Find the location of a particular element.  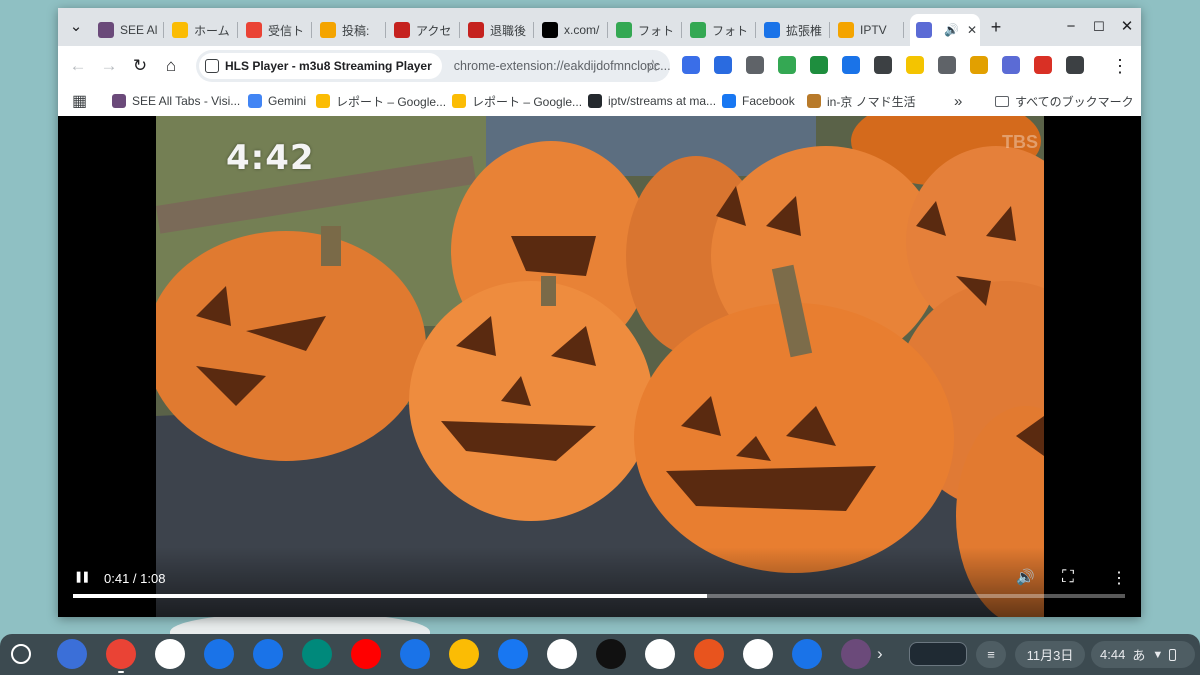

back-button: ← is located at coordinates (78, 66).